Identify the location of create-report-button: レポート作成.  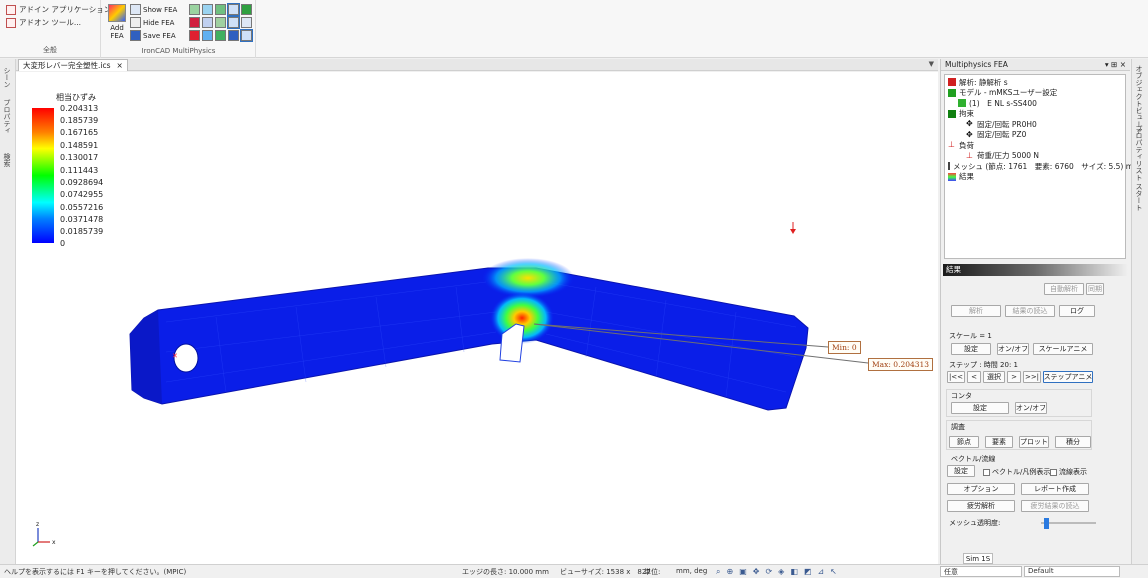
(1055, 489).